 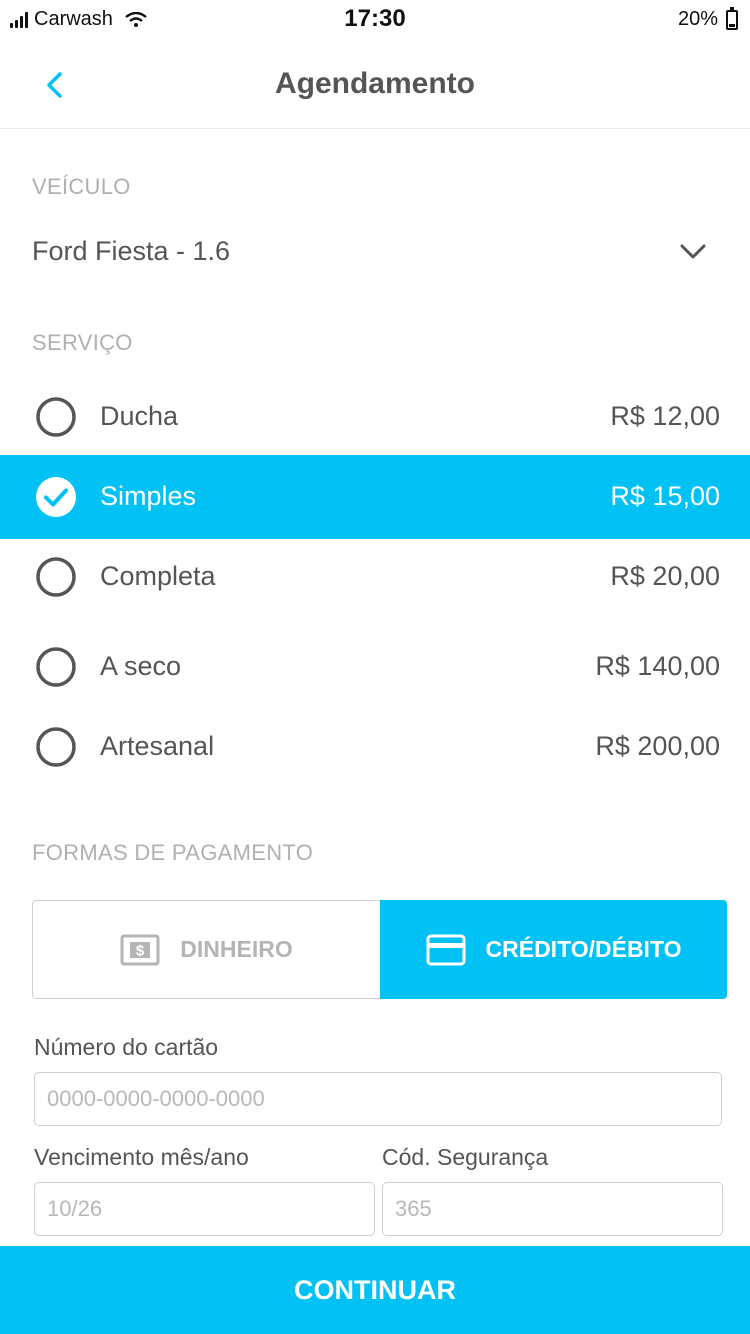 What do you see at coordinates (697, 19) in the screenshot?
I see `battery-percent: 20%` at bounding box center [697, 19].